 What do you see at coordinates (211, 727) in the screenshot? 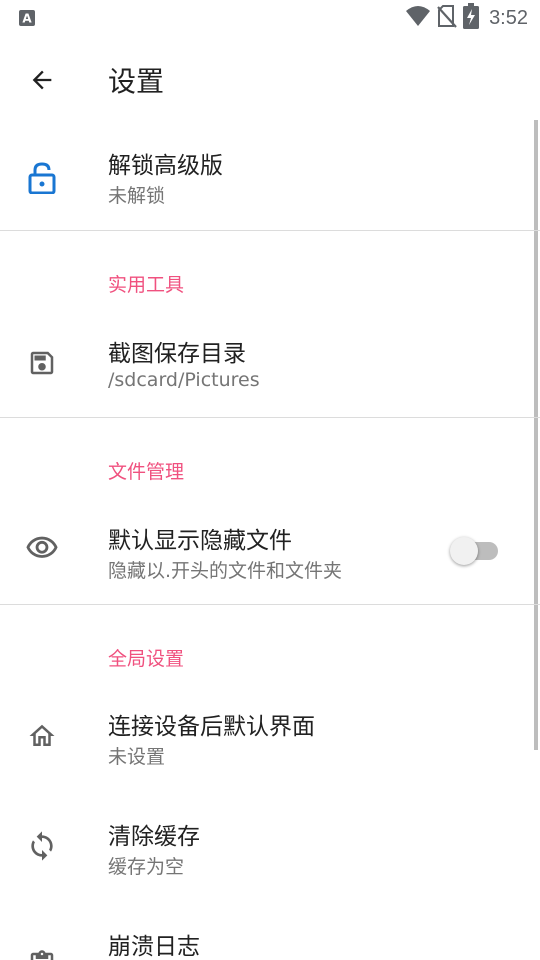
I see `item-title: 连接设备后默认界面` at bounding box center [211, 727].